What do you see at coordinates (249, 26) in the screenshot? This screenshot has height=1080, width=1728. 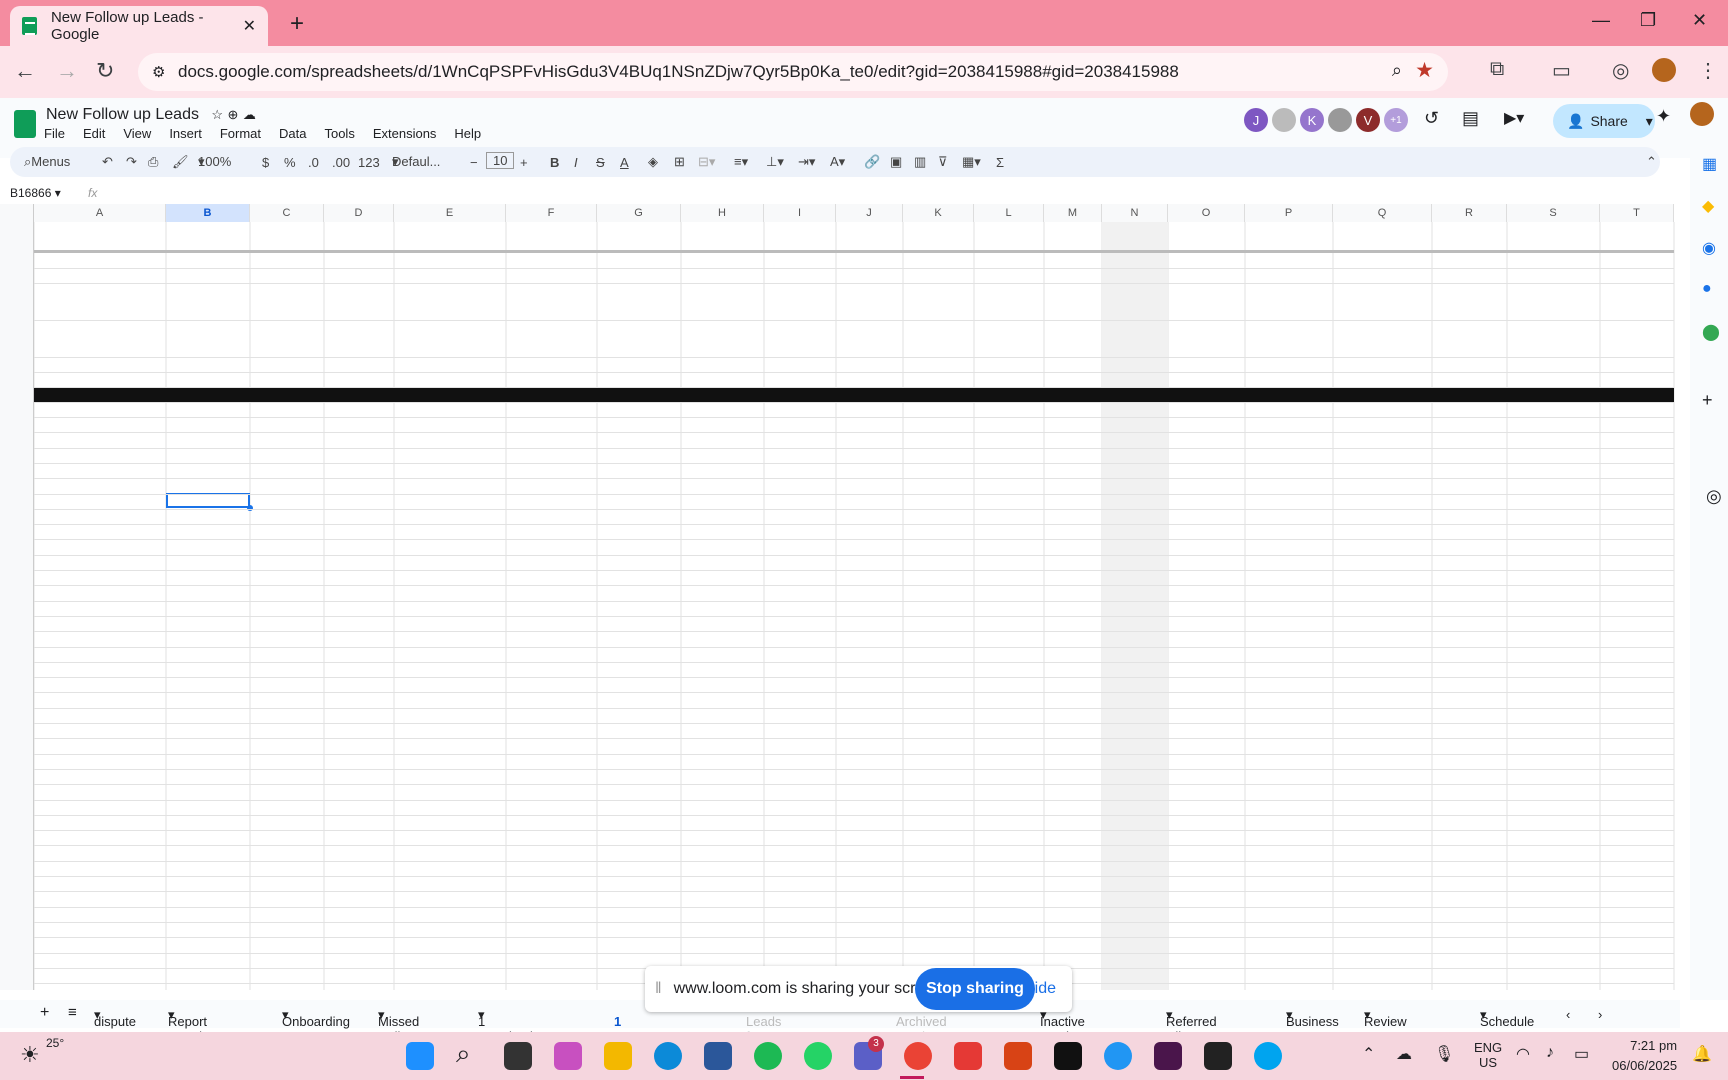 I see `close-tab-icon: ✕` at bounding box center [249, 26].